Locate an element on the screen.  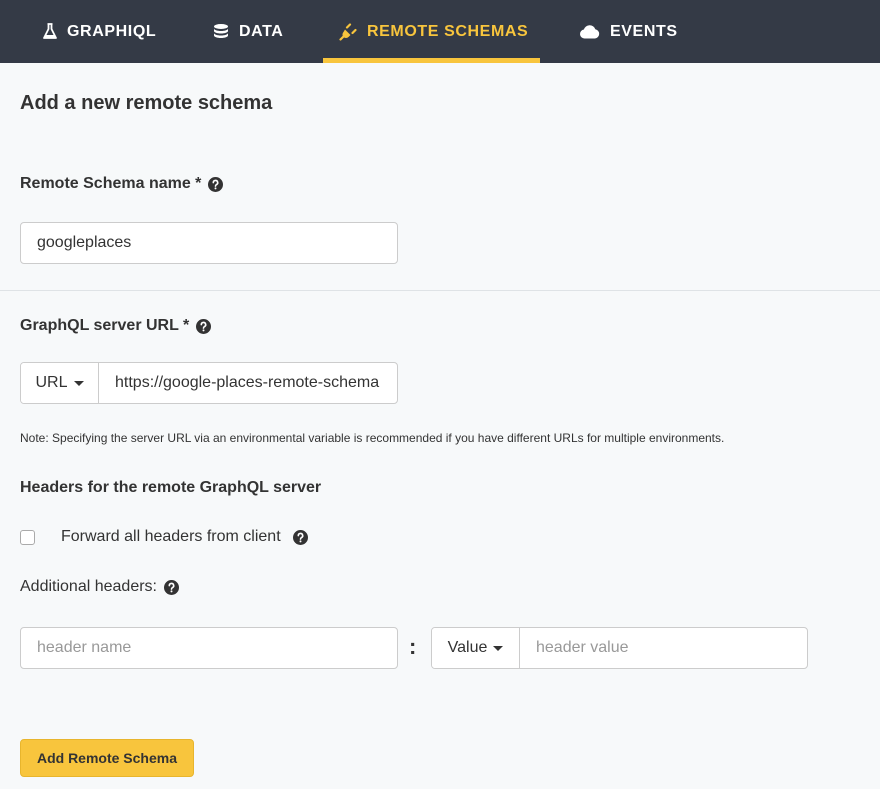
forward-headers-label: Forward all headers from client is located at coordinates (171, 537).